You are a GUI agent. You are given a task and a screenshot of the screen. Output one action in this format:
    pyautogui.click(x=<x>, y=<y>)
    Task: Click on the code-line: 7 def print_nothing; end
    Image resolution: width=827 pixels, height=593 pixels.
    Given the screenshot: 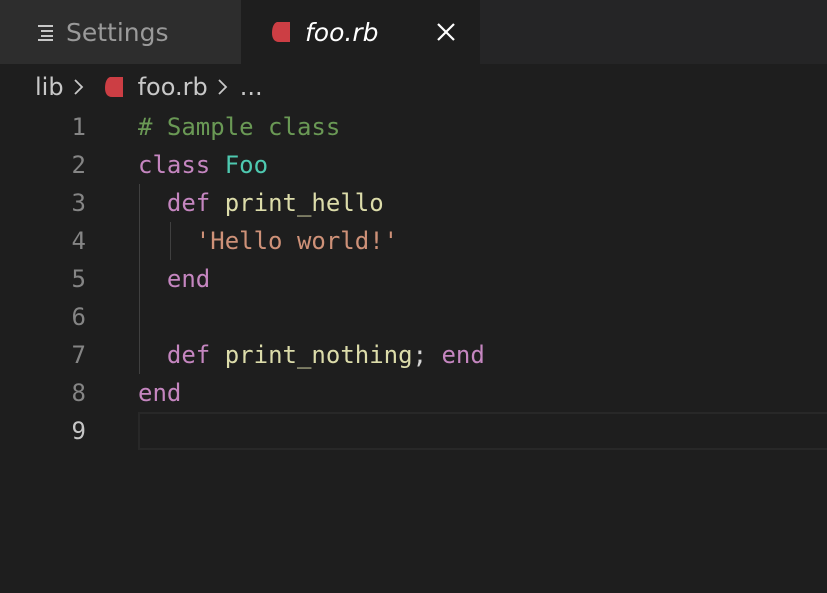 What is the action you would take?
    pyautogui.click(x=413, y=355)
    